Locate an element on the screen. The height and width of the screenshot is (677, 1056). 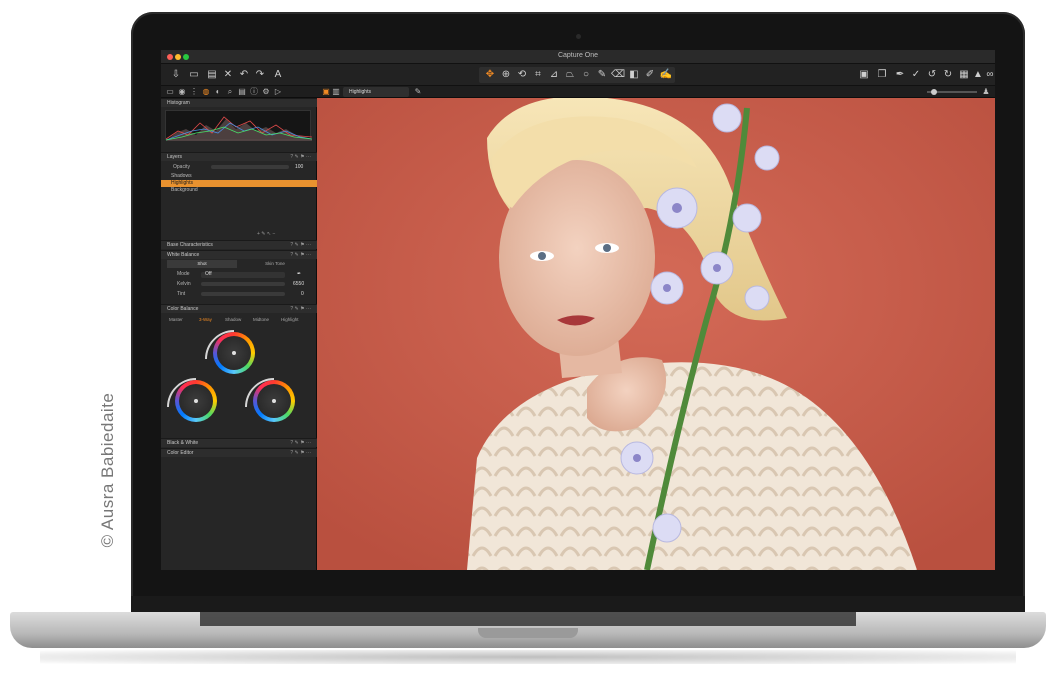
proof-icon: ∞ is located at coordinates (989, 75).